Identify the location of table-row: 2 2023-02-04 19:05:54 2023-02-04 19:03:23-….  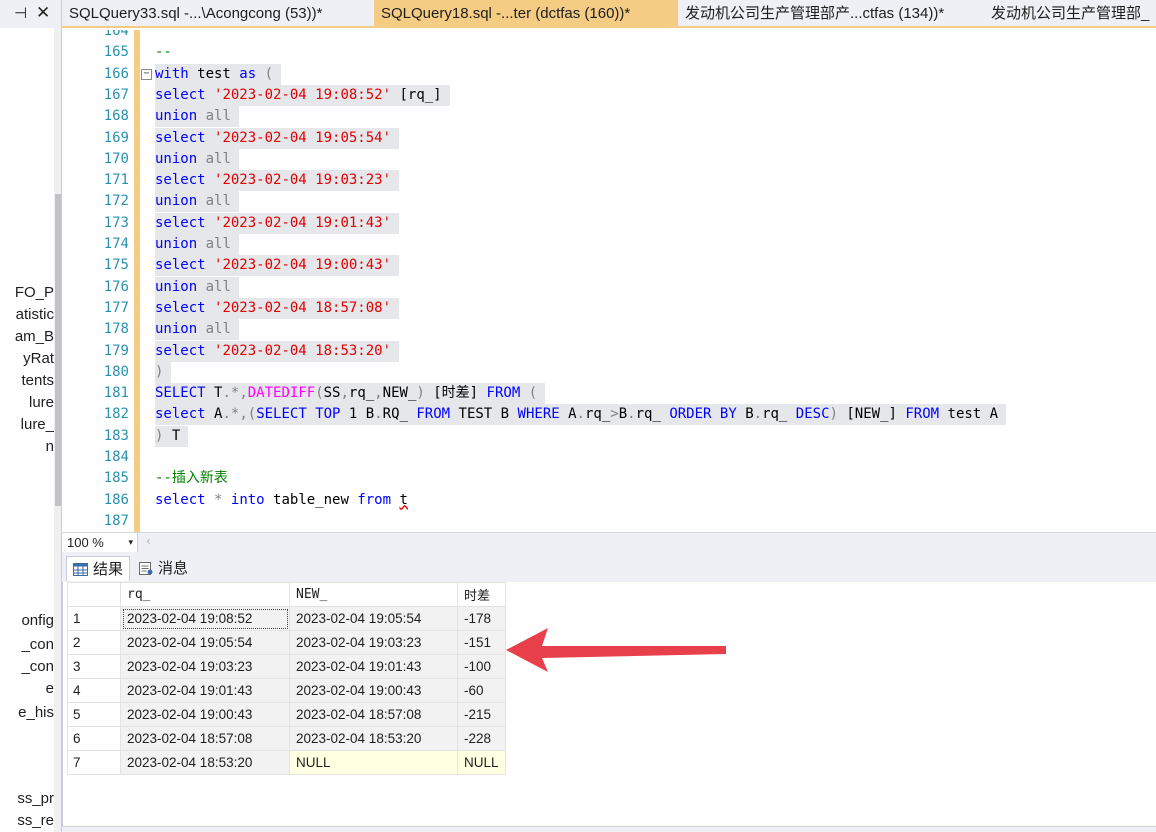
(286, 642).